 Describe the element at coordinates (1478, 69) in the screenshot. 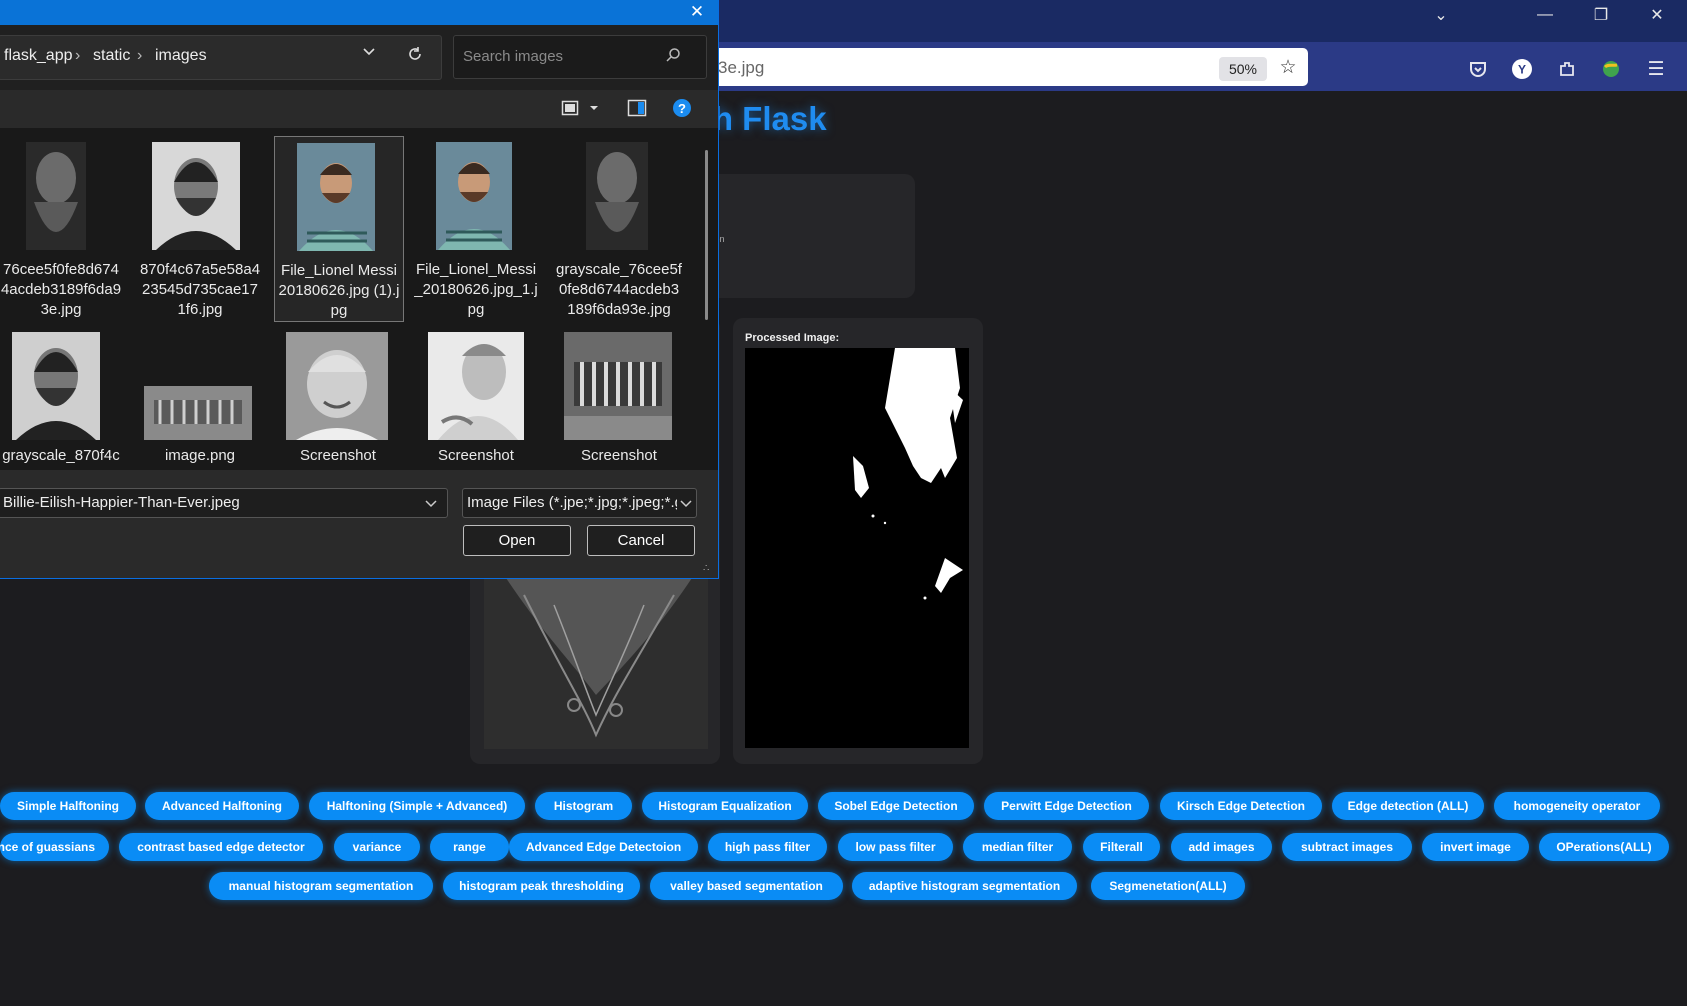

I see `pocket-icon` at that location.